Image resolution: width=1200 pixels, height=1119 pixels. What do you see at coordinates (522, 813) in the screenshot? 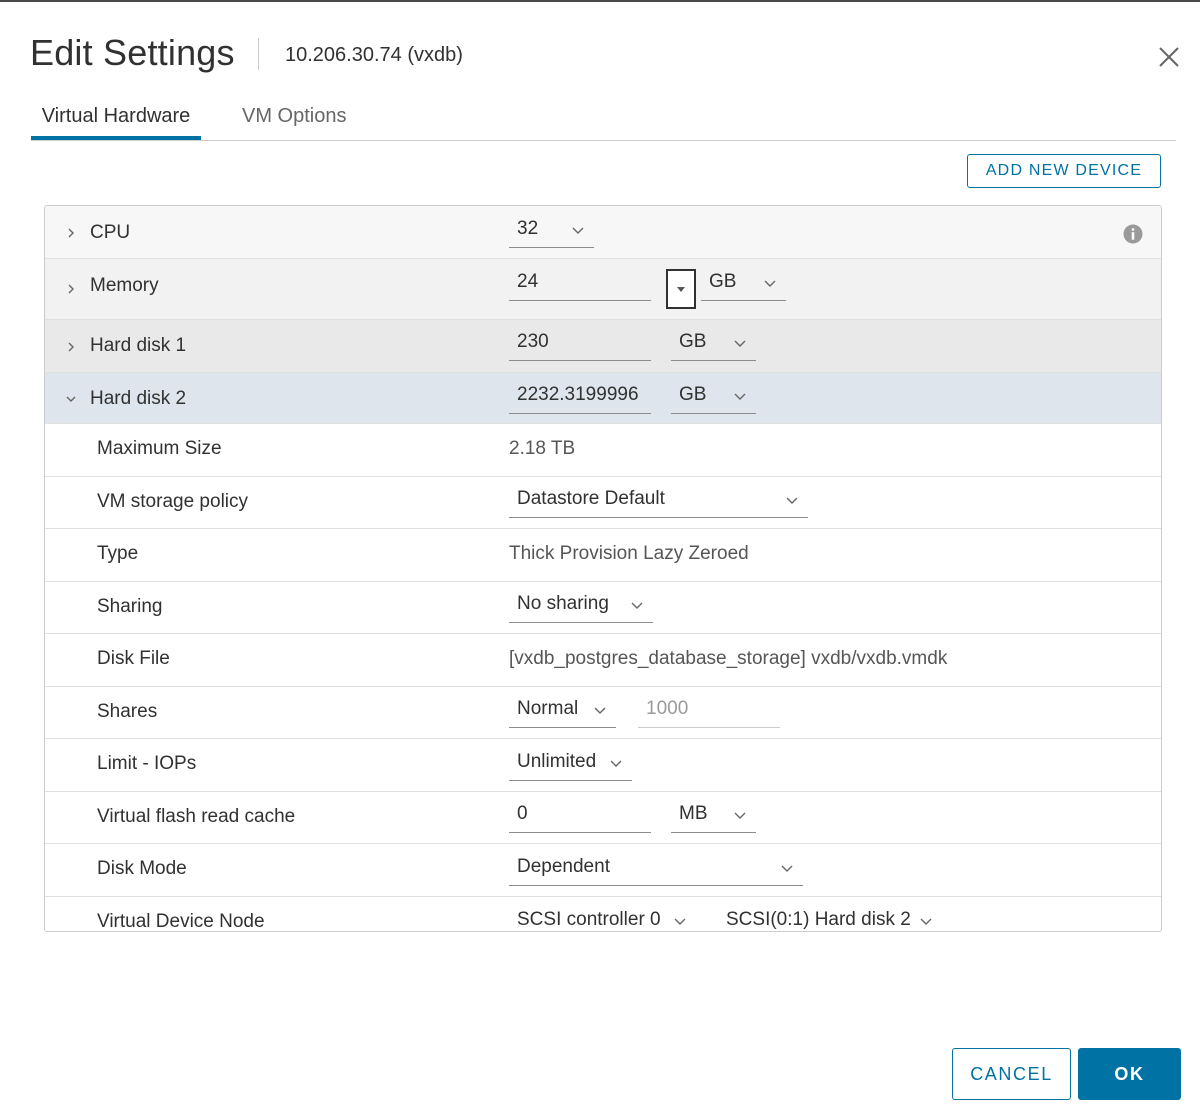
I see `flash-cache-value: 0` at bounding box center [522, 813].